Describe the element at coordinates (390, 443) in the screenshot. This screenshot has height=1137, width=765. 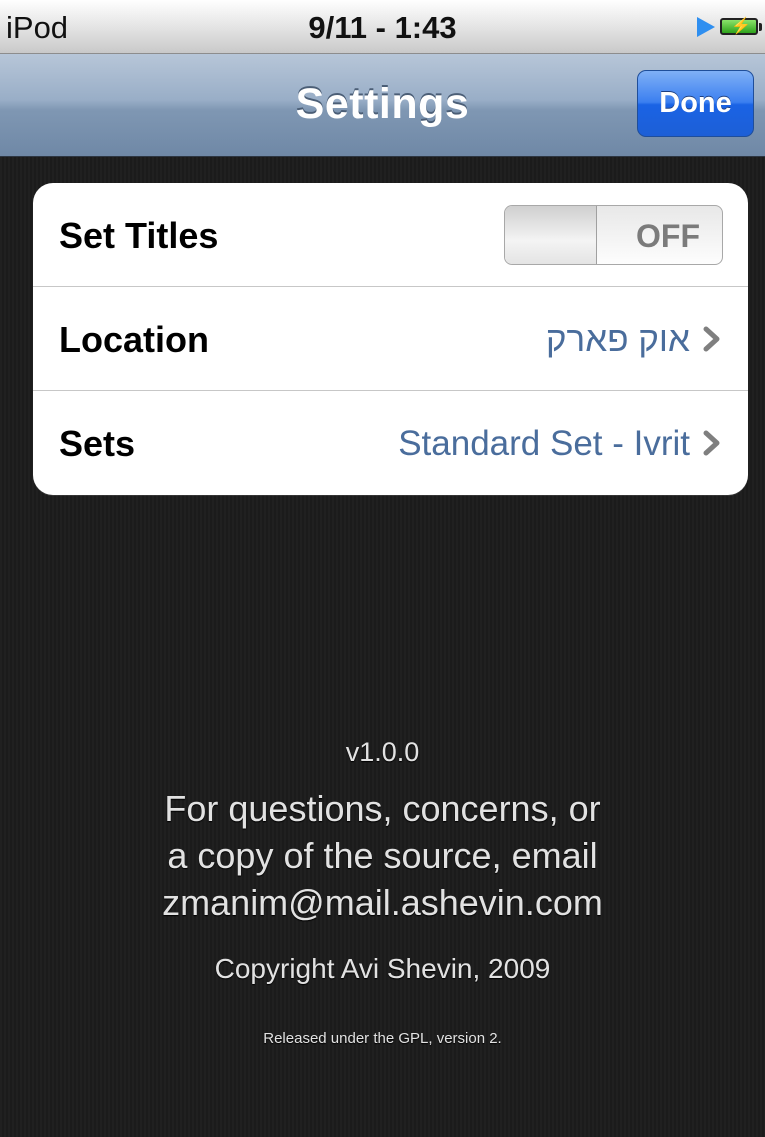
I see `sets-row: Sets Standard Set - Ivrit` at that location.